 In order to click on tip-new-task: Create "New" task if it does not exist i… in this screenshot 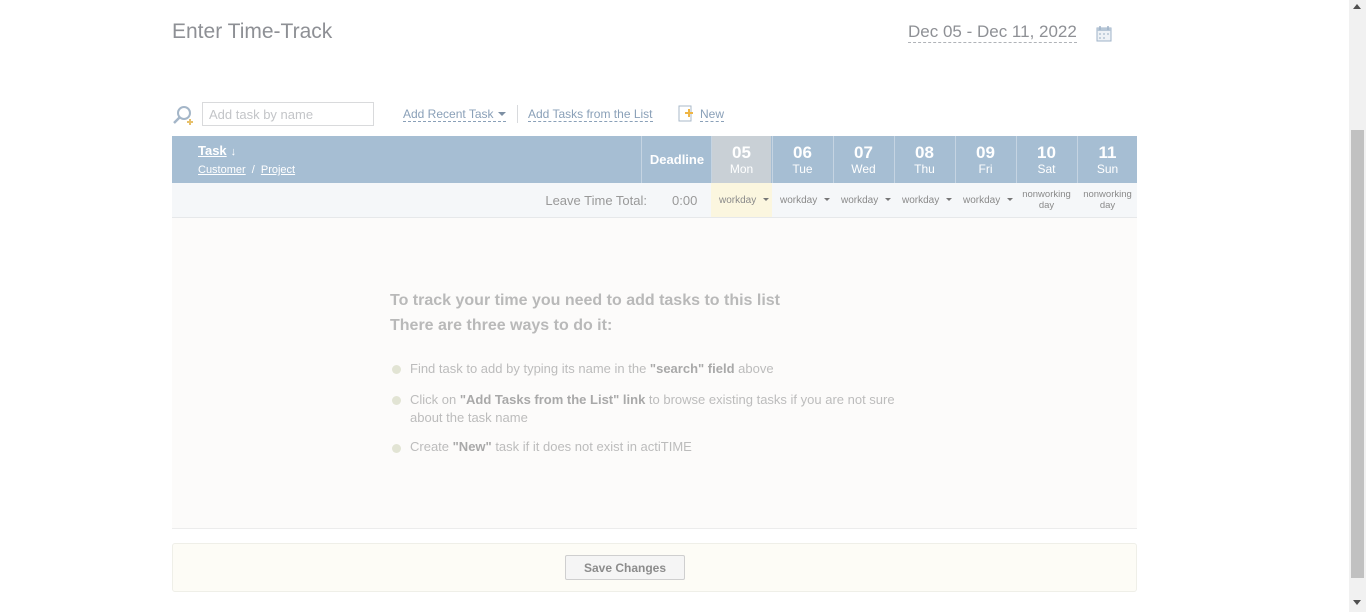, I will do `click(670, 447)`.